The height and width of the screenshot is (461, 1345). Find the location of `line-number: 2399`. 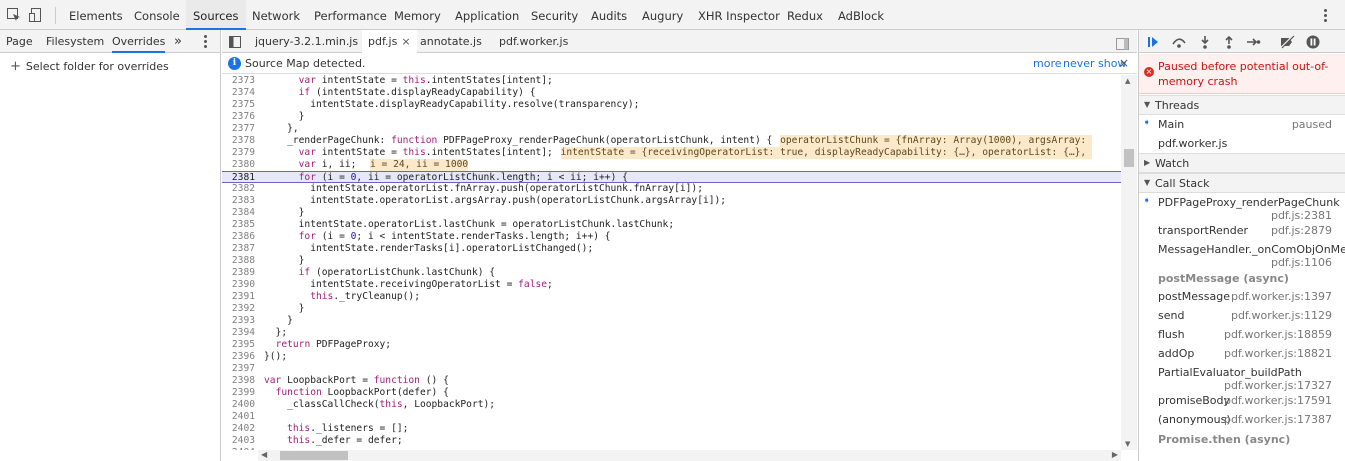

line-number: 2399 is located at coordinates (239, 393).